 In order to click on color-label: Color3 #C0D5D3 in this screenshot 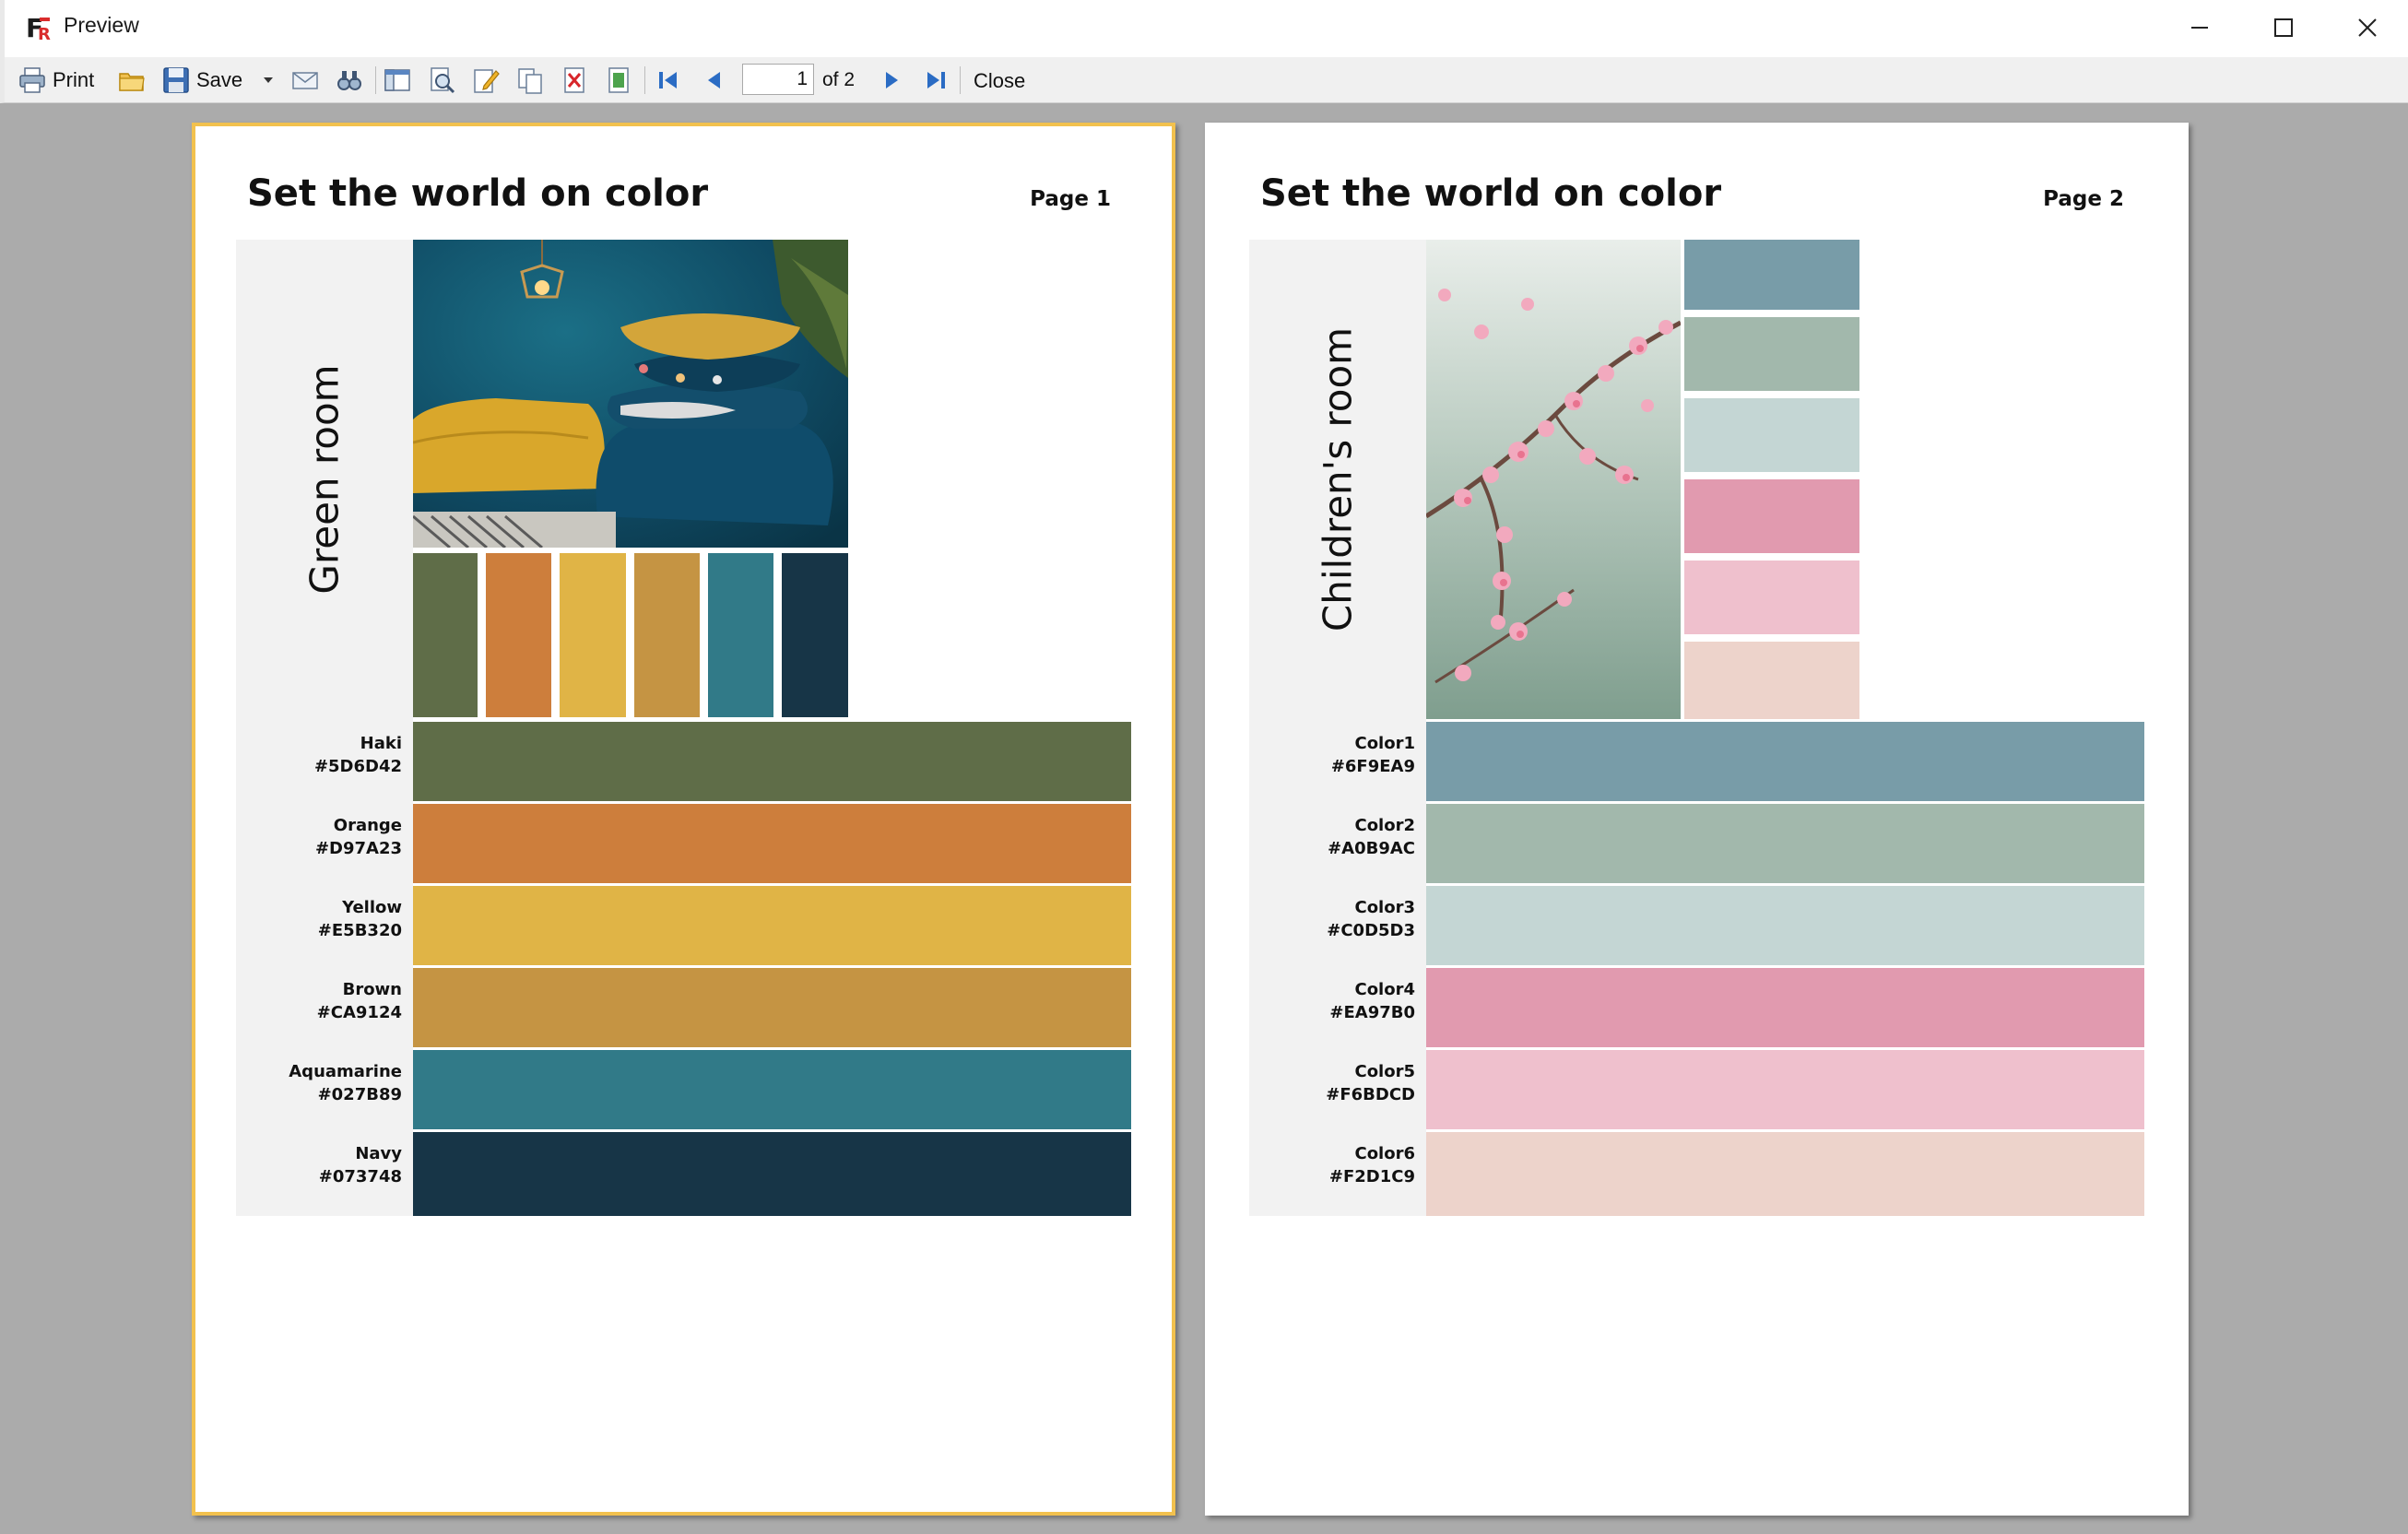, I will do `click(1371, 919)`.